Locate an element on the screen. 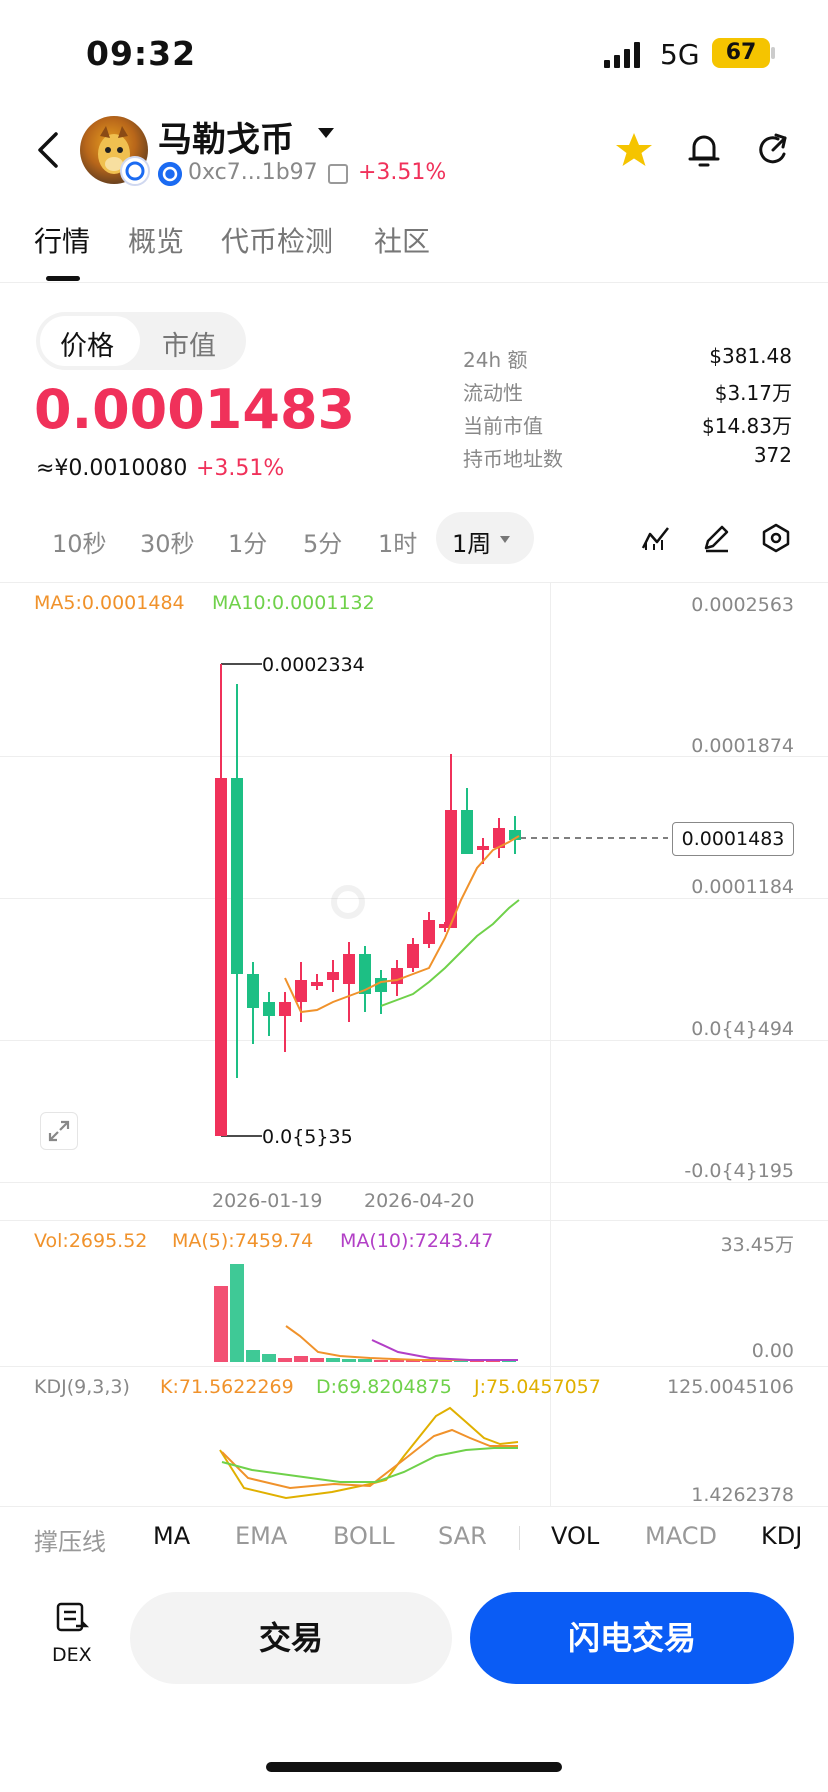  signal-icon is located at coordinates (622, 55).